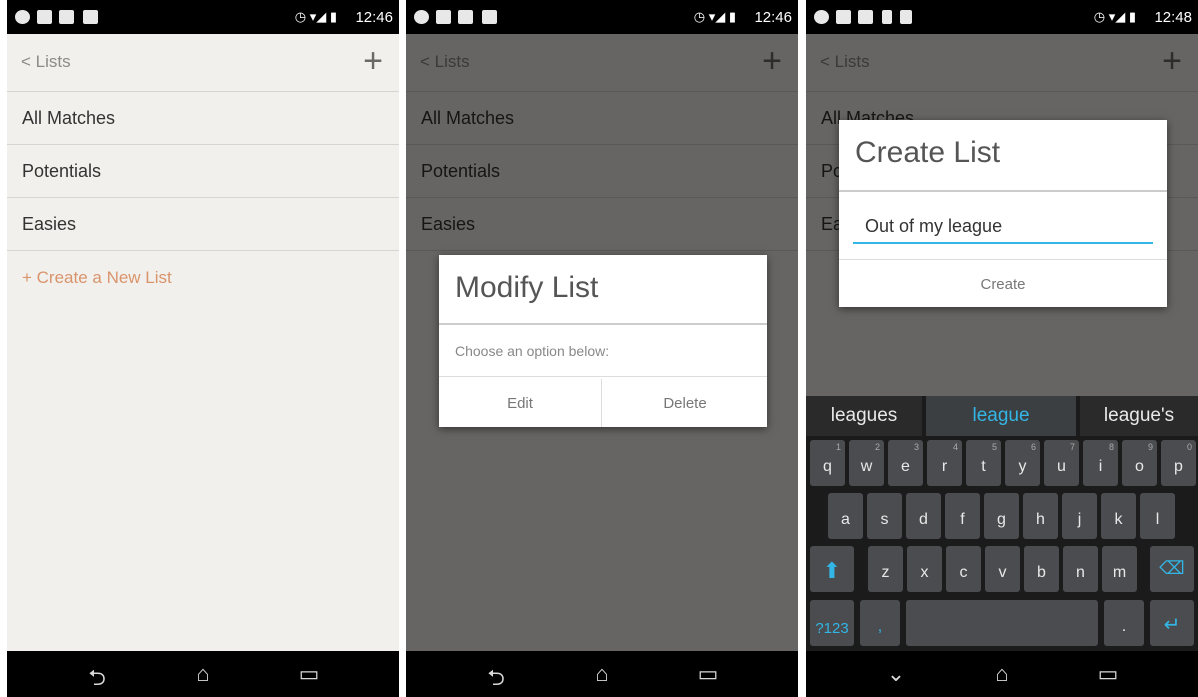  Describe the element at coordinates (1118, 516) in the screenshot. I see `key-k: k` at that location.